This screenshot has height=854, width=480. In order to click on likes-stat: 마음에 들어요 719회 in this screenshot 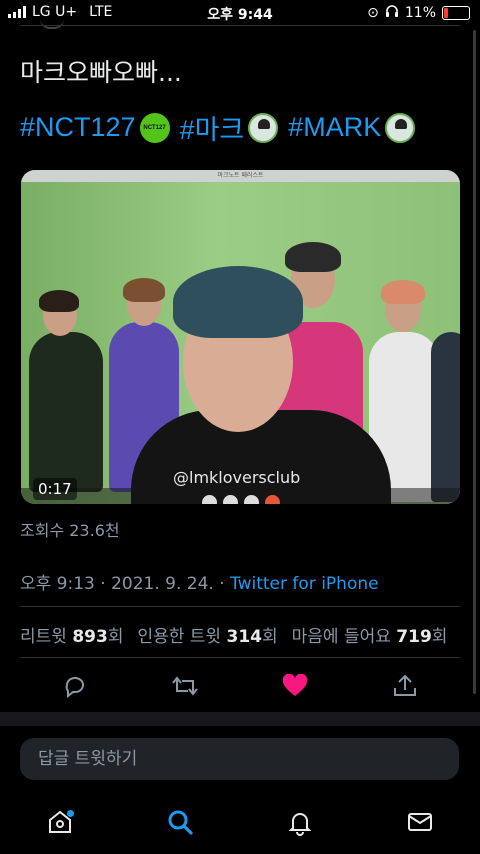, I will do `click(370, 634)`.